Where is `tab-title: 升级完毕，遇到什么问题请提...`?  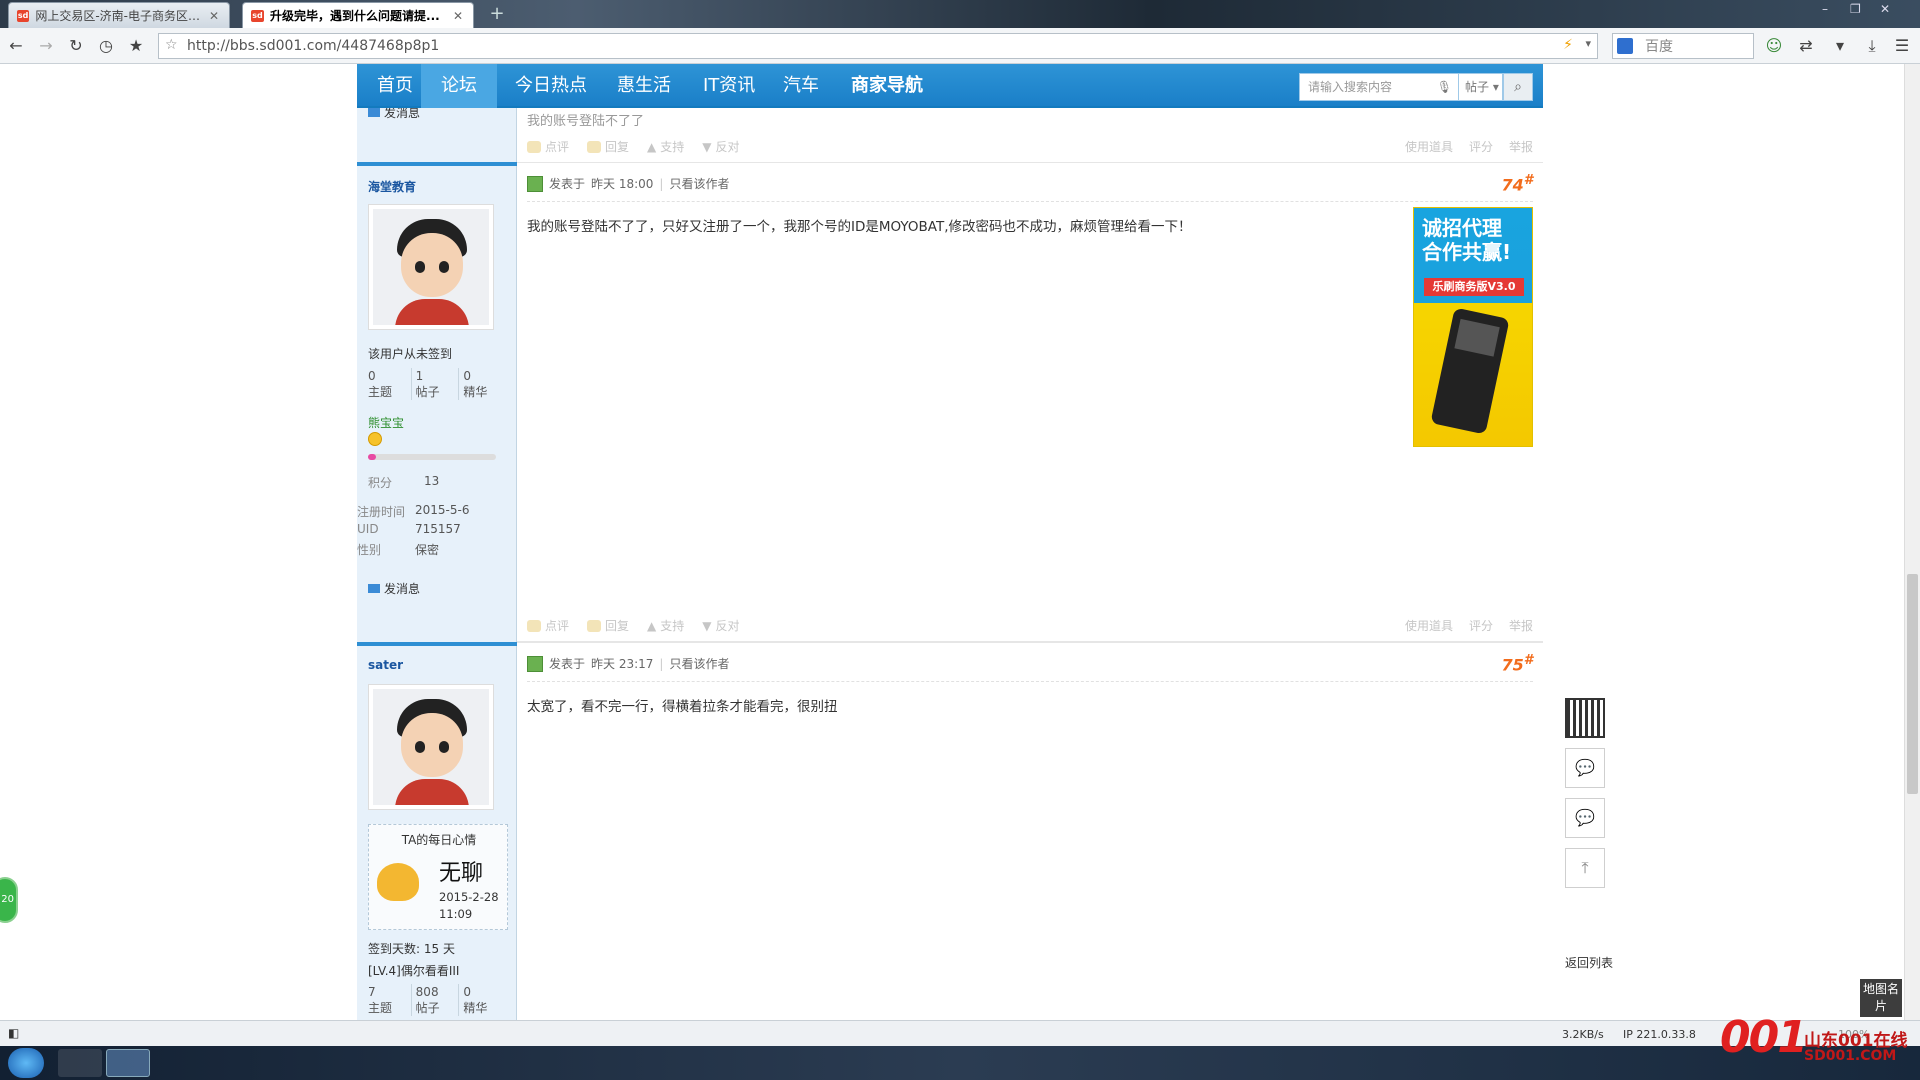 tab-title: 升级完毕，遇到什么问题请提... is located at coordinates (355, 16).